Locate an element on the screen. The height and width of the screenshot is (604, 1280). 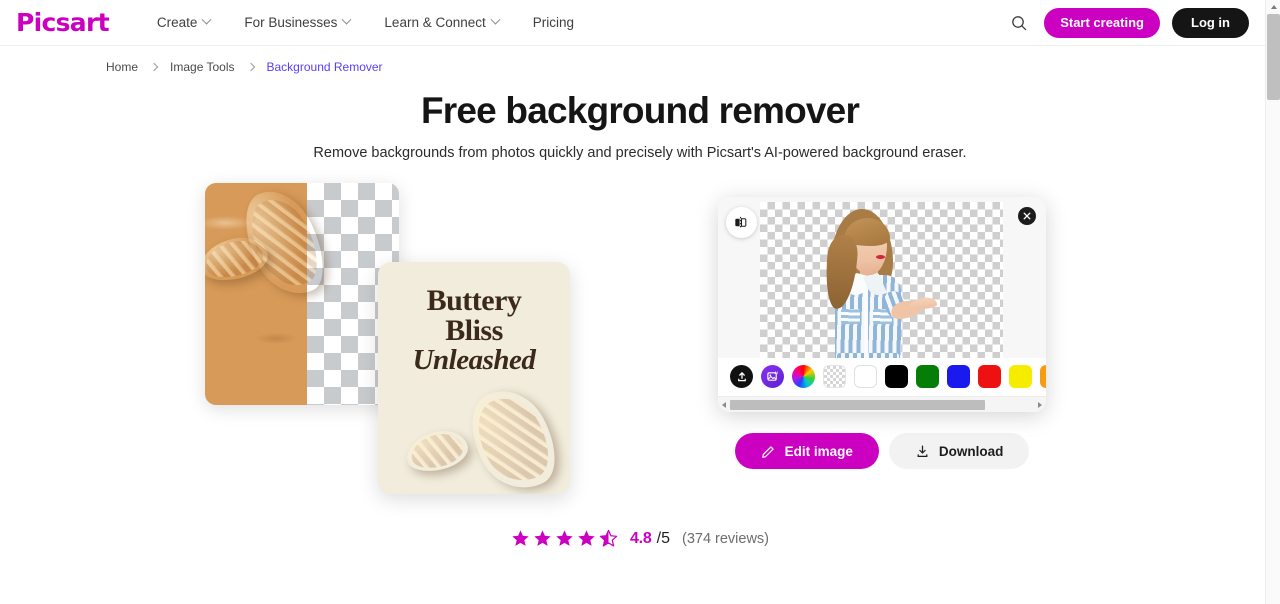
search-icon is located at coordinates (1019, 22).